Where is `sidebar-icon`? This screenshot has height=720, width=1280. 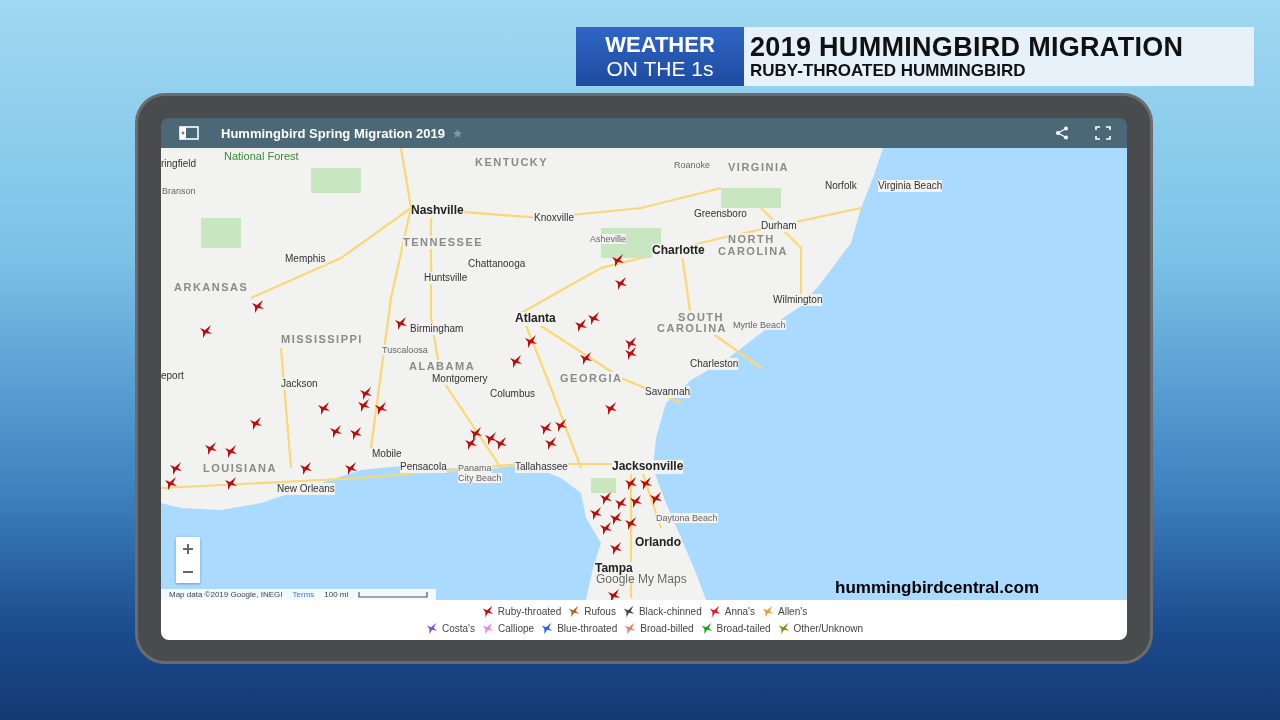
sidebar-icon is located at coordinates (189, 133).